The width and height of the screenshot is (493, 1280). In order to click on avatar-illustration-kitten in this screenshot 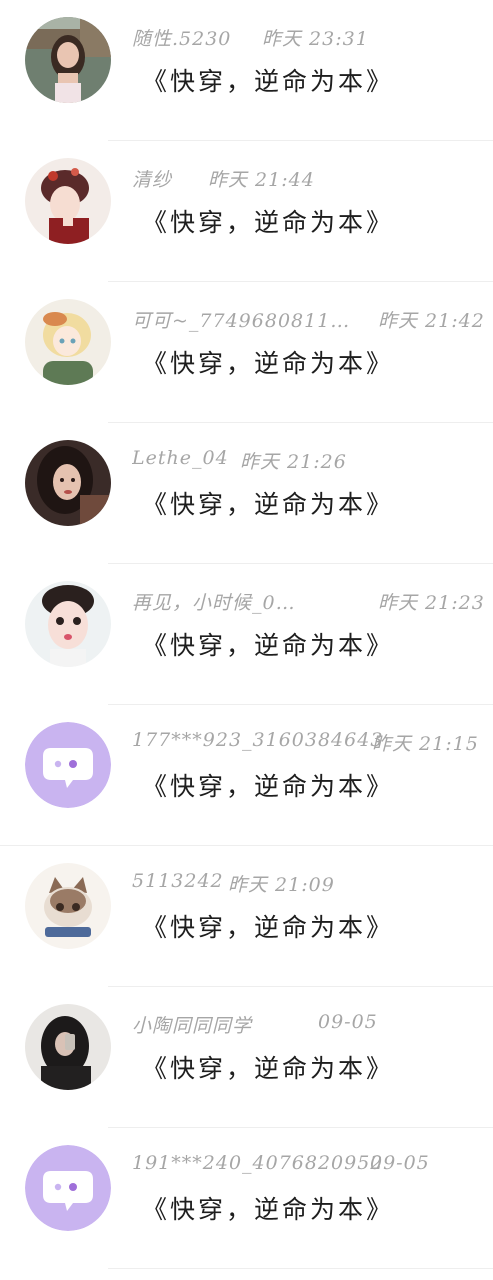, I will do `click(68, 906)`.